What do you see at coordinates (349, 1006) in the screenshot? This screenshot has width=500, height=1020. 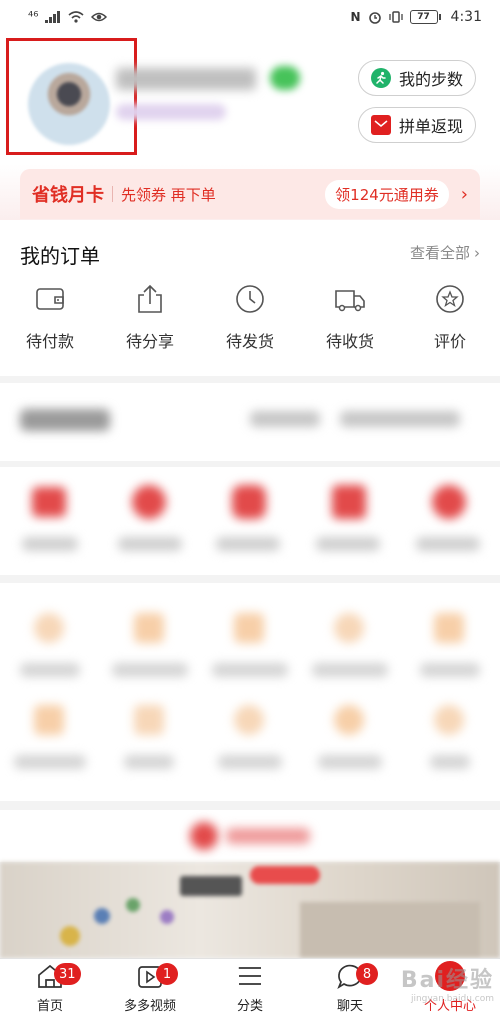 I see `tab-label: 聊天` at bounding box center [349, 1006].